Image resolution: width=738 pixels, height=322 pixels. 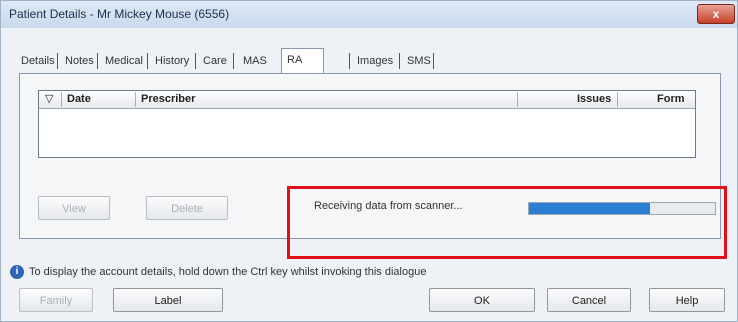 What do you see at coordinates (594, 99) in the screenshot?
I see `column-header-issues: Issues` at bounding box center [594, 99].